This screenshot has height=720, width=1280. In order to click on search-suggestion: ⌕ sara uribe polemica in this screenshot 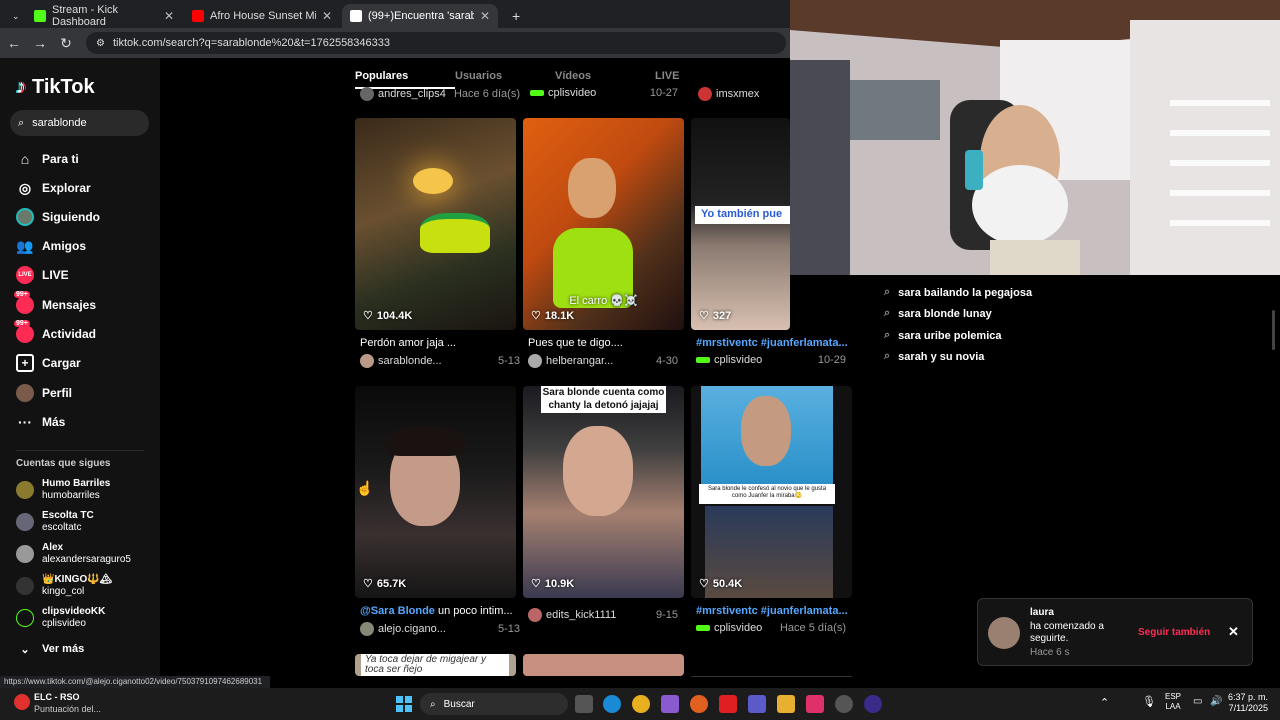, I will do `click(943, 335)`.